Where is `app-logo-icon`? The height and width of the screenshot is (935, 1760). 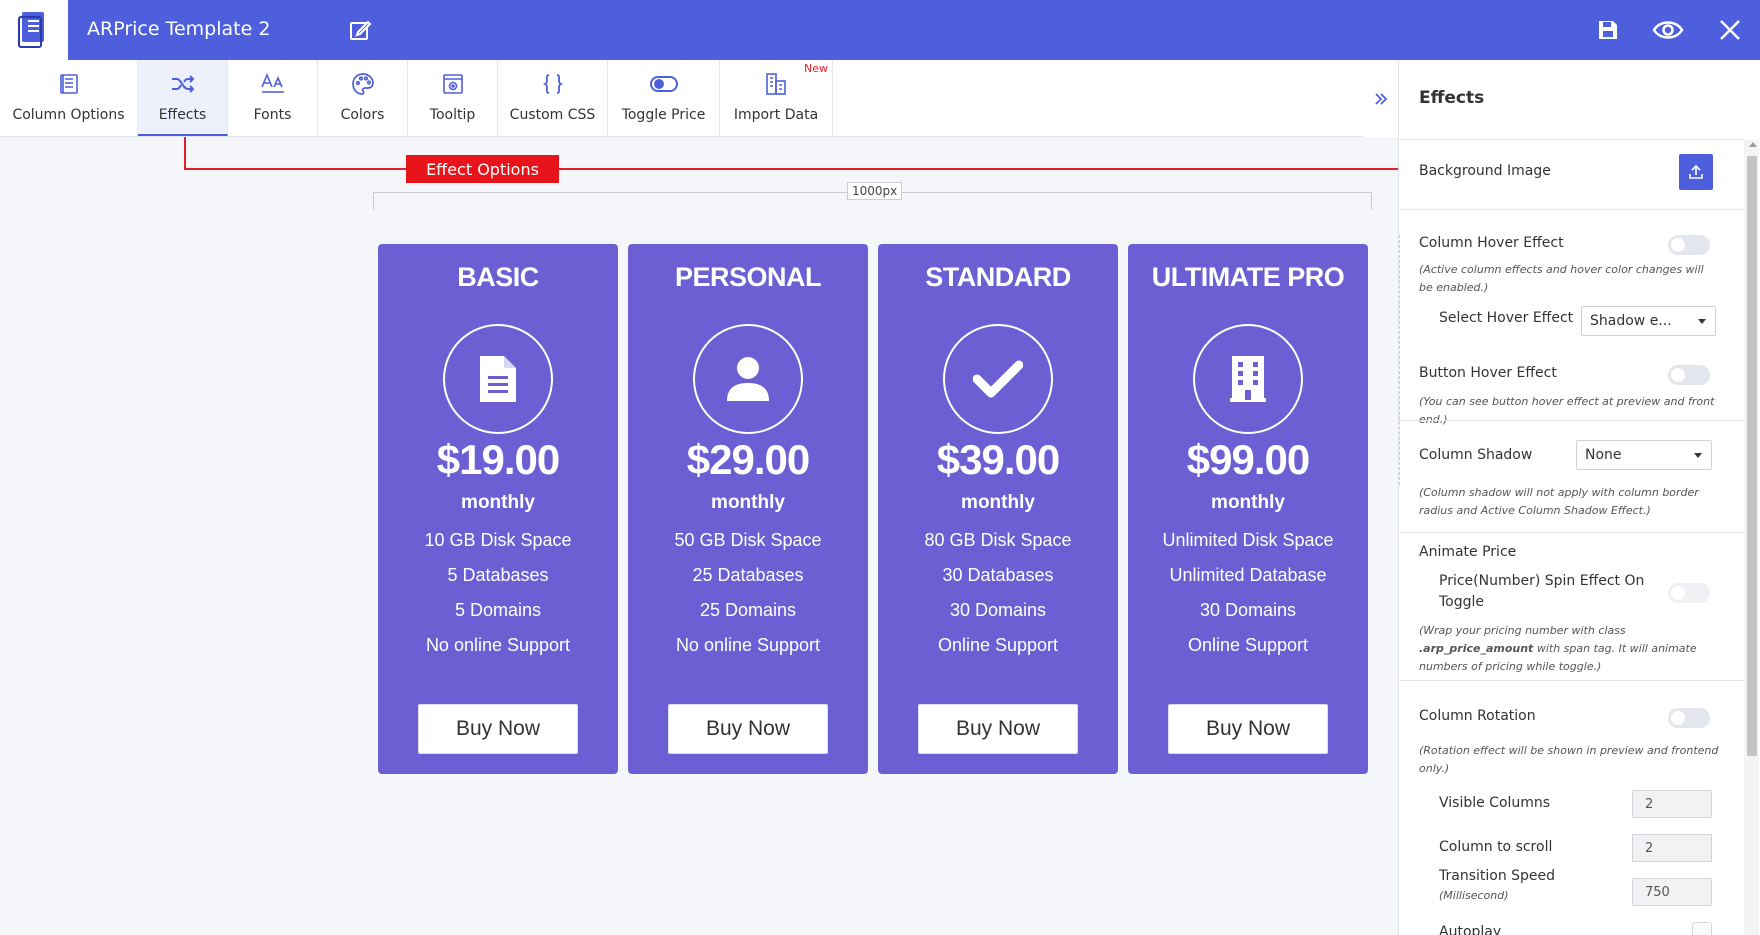
app-logo-icon is located at coordinates (31, 30).